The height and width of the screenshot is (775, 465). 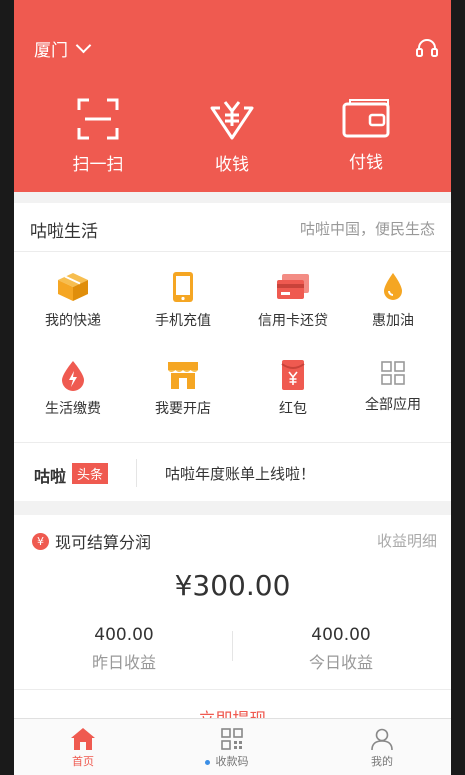 What do you see at coordinates (293, 409) in the screenshot?
I see `service-label: 红包` at bounding box center [293, 409].